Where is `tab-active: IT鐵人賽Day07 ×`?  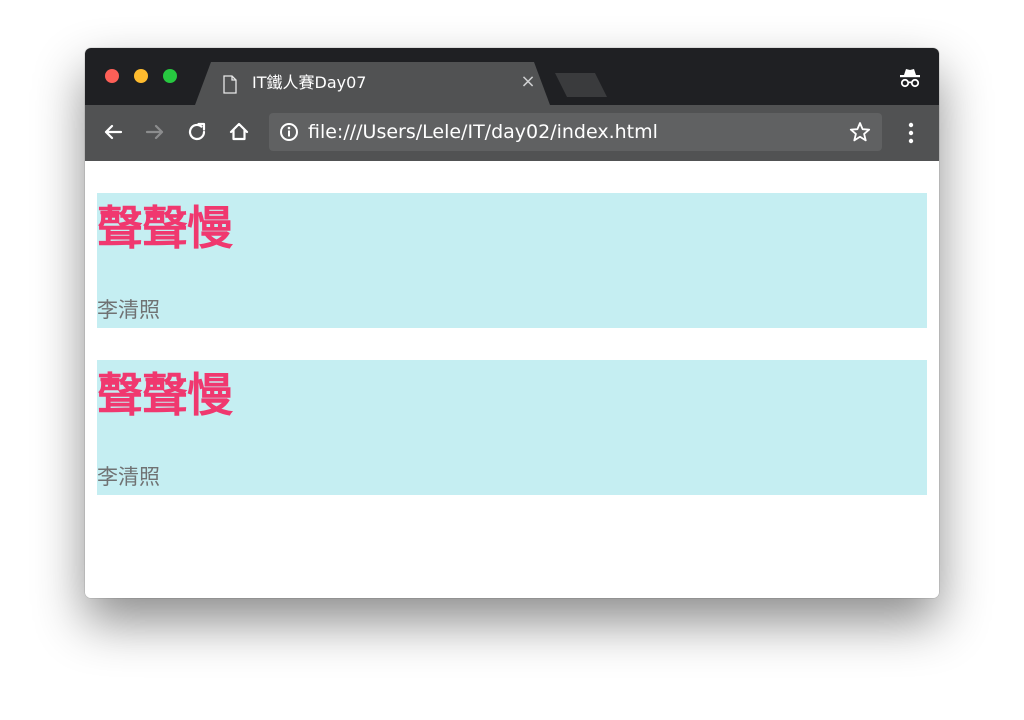 tab-active: IT鐵人賽Day07 × is located at coordinates (372, 83).